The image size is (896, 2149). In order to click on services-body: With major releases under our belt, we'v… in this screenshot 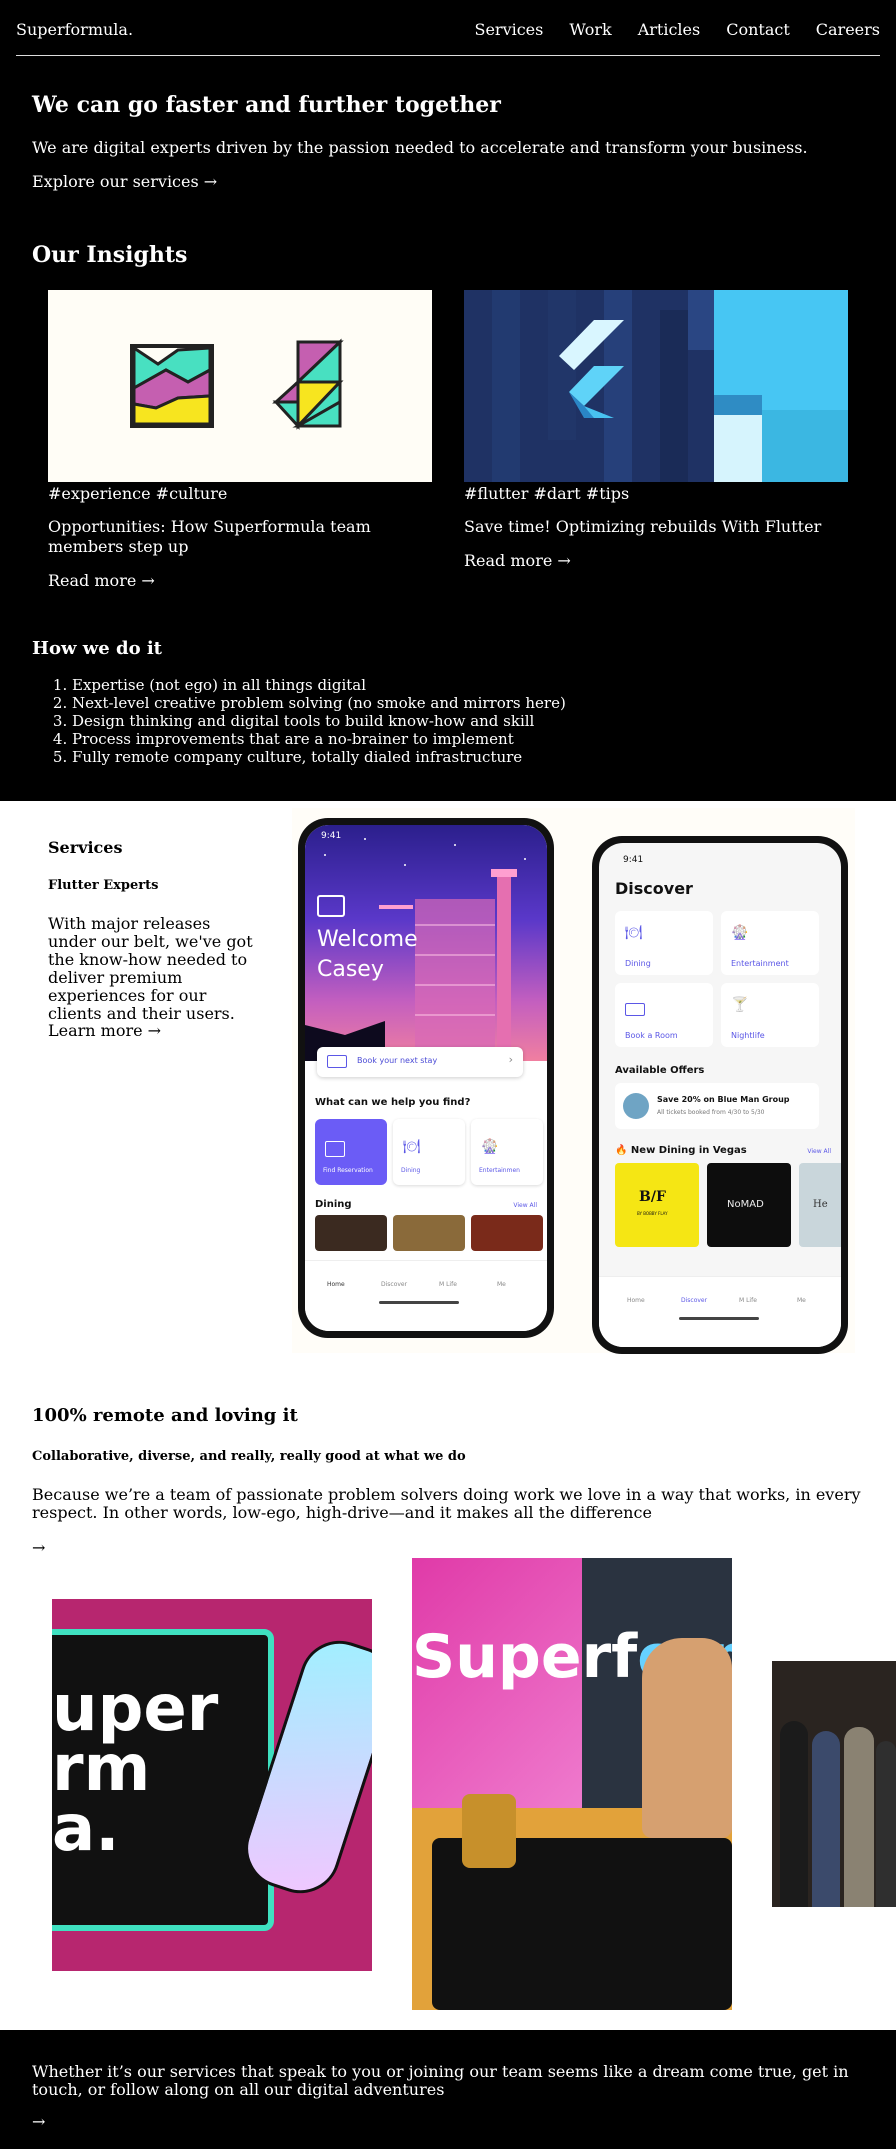, I will do `click(150, 968)`.